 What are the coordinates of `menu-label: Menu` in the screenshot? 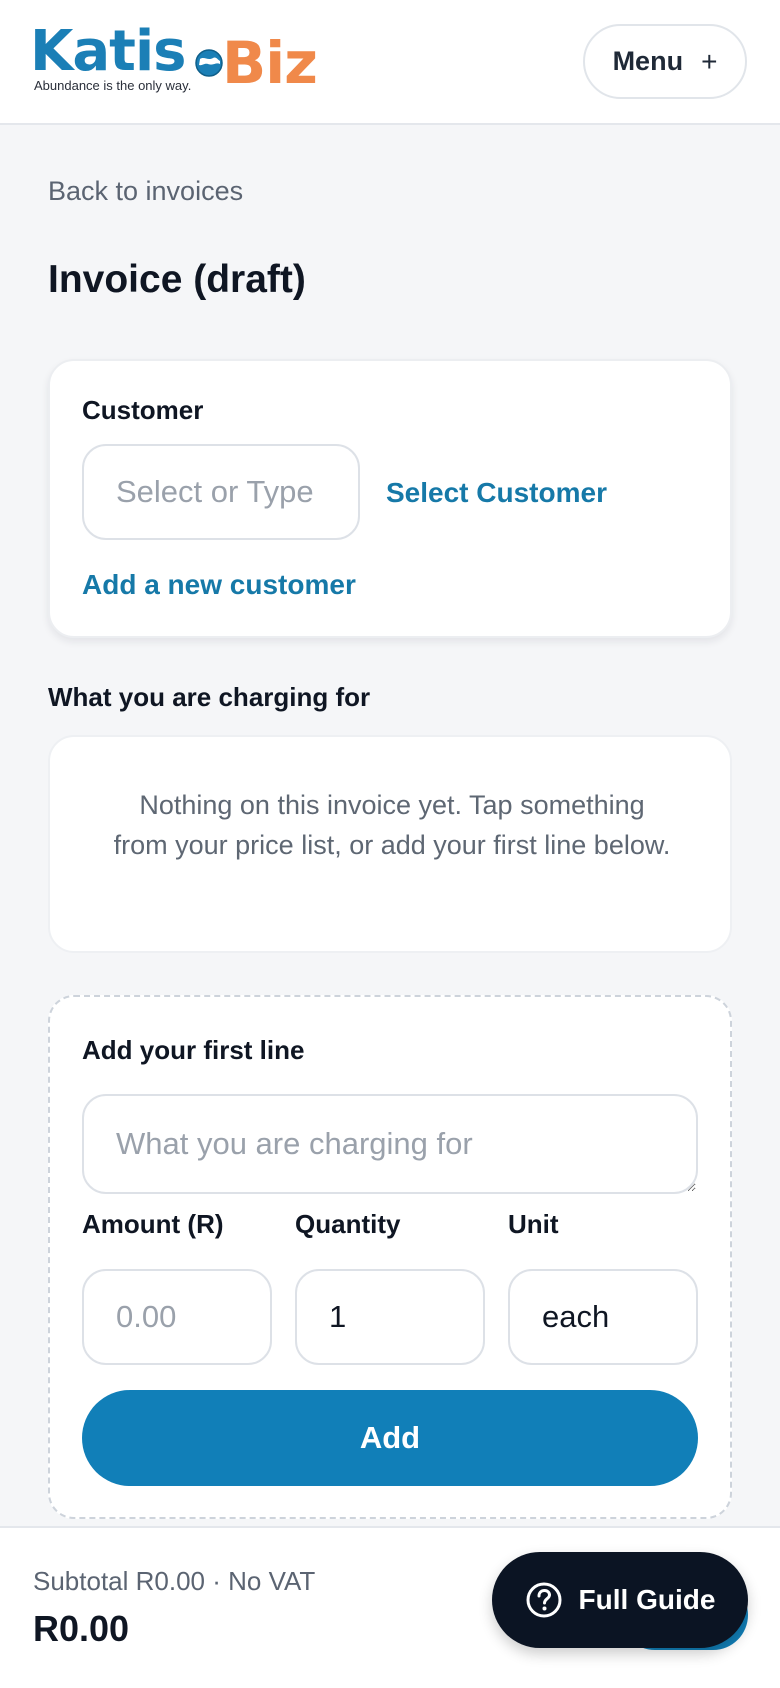 It's located at (648, 61).